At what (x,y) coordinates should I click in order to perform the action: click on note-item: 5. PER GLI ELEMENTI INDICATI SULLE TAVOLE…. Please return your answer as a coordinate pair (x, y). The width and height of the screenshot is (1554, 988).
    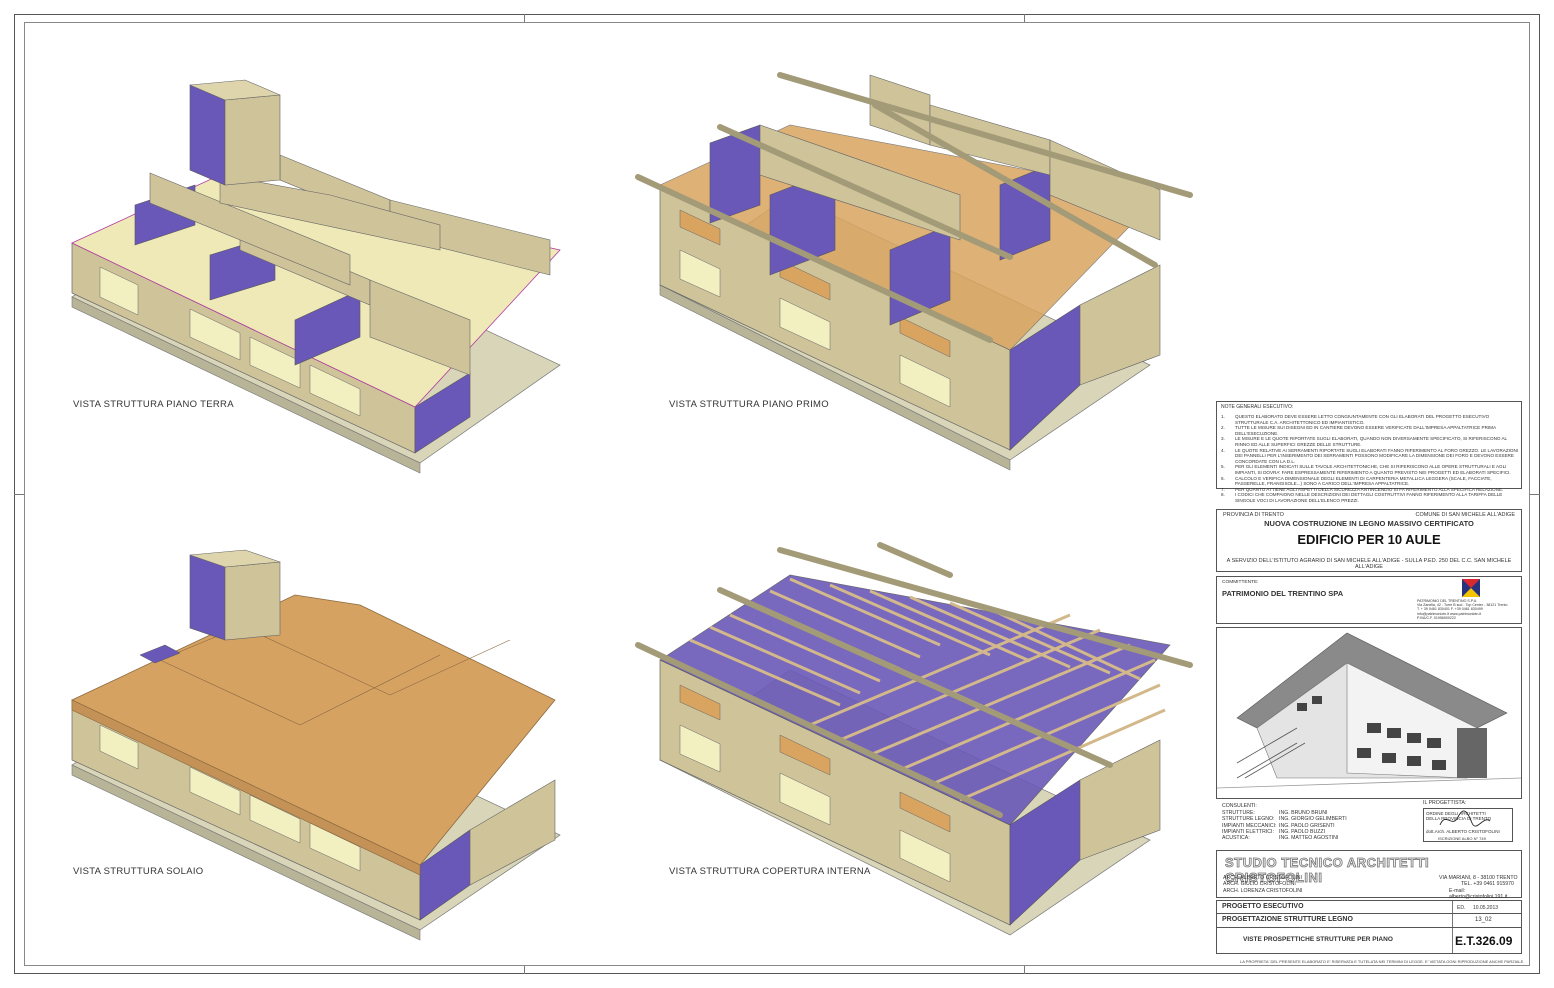
    Looking at the image, I should click on (1371, 469).